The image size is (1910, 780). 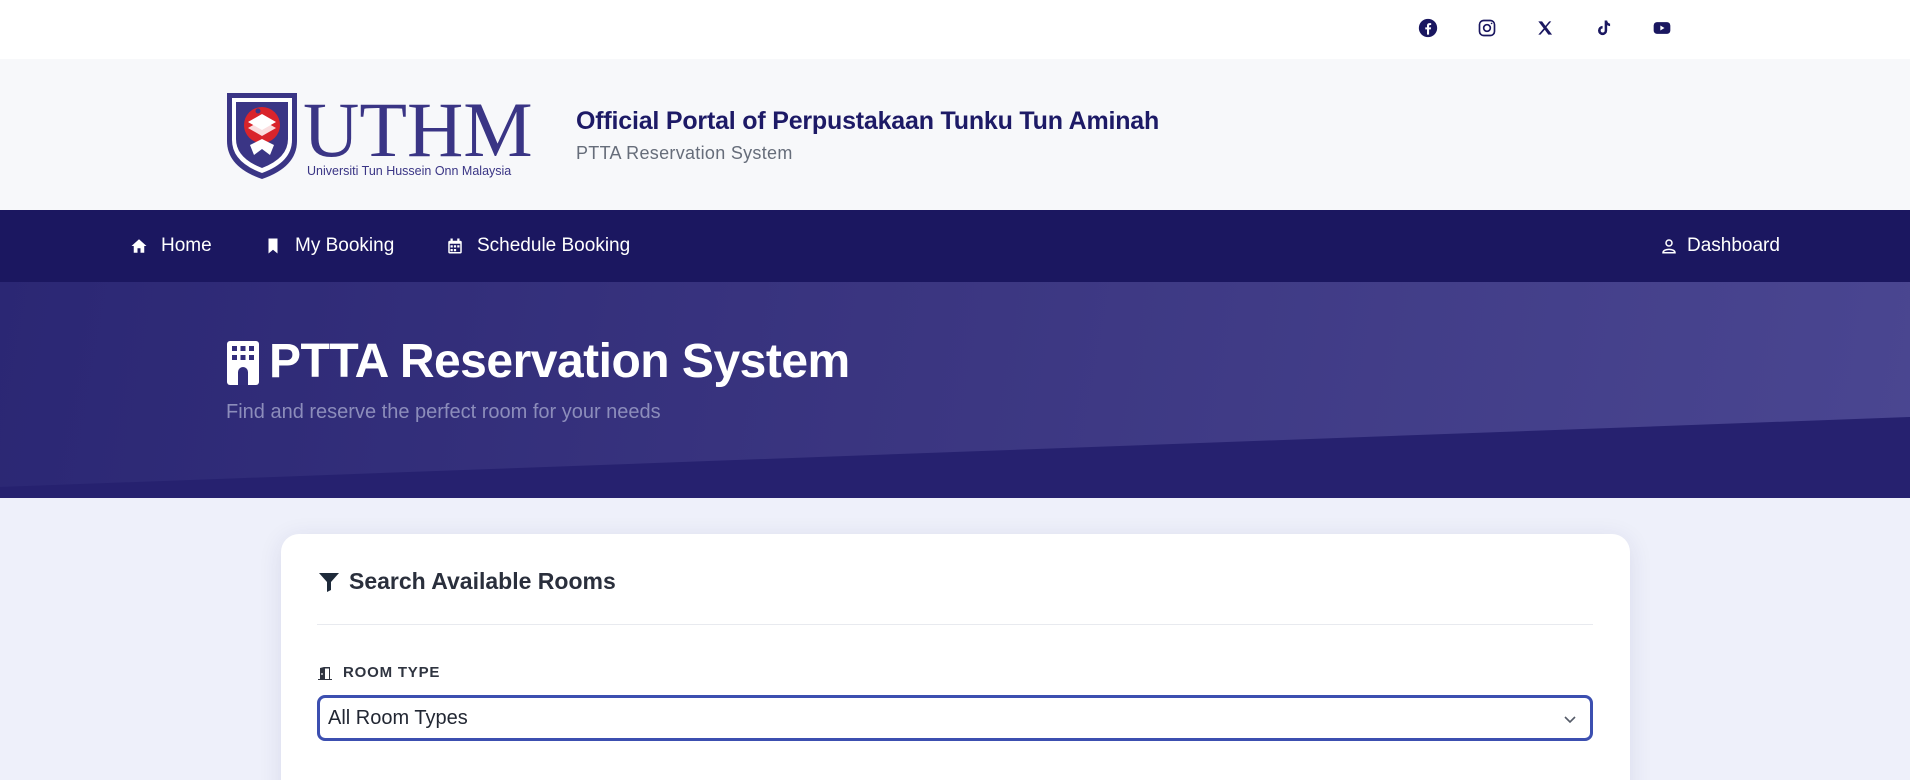 What do you see at coordinates (1545, 28) in the screenshot?
I see `x-icon` at bounding box center [1545, 28].